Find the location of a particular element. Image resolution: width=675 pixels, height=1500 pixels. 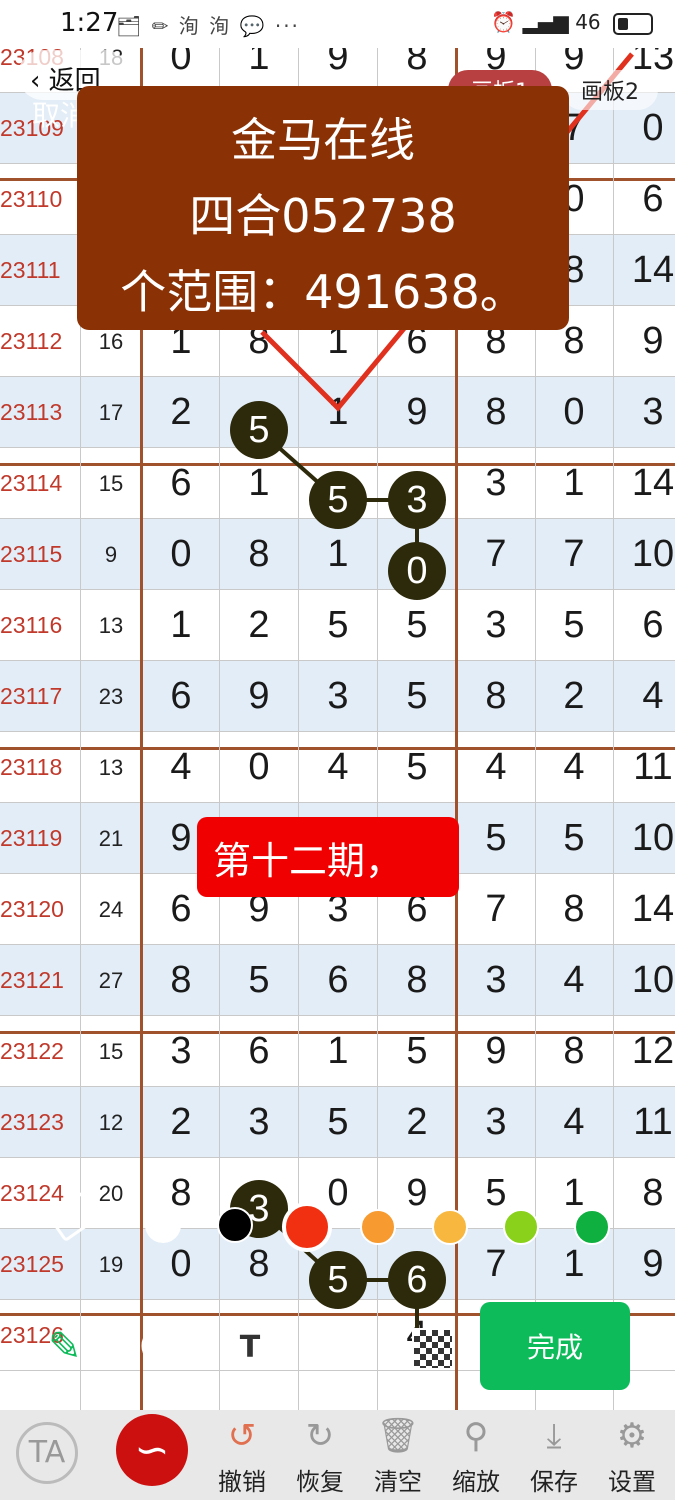

alarm-icon: ⏰ is located at coordinates (504, 22).